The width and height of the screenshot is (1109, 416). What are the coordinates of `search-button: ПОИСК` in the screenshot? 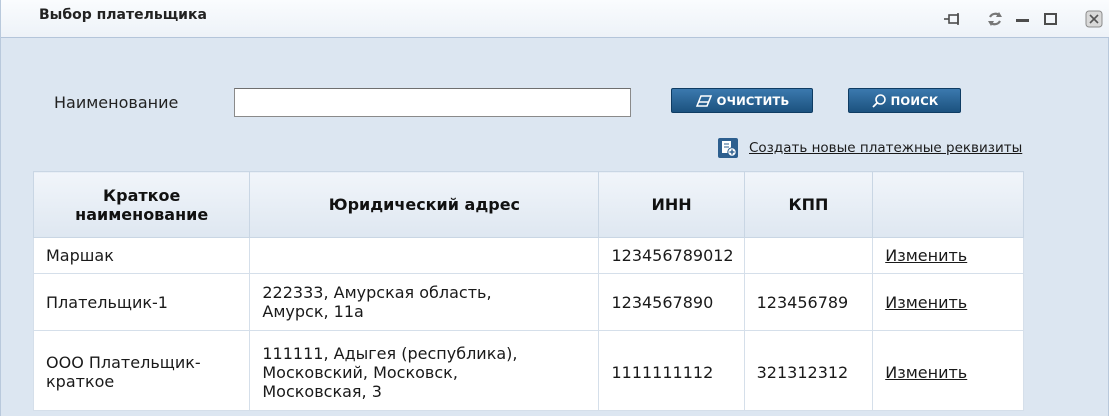 It's located at (904, 100).